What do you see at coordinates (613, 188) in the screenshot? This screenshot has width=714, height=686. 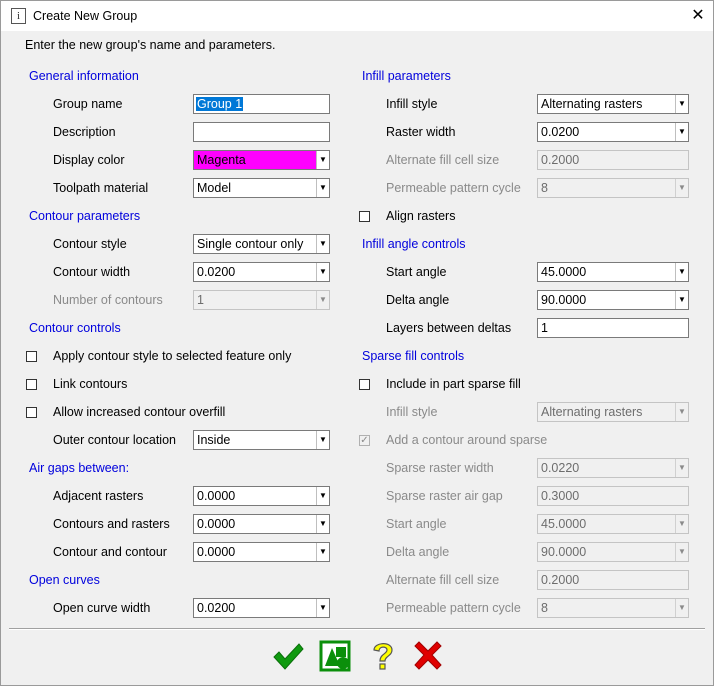 I see `permeable-pattern-cycle-select: 8 ▼` at bounding box center [613, 188].